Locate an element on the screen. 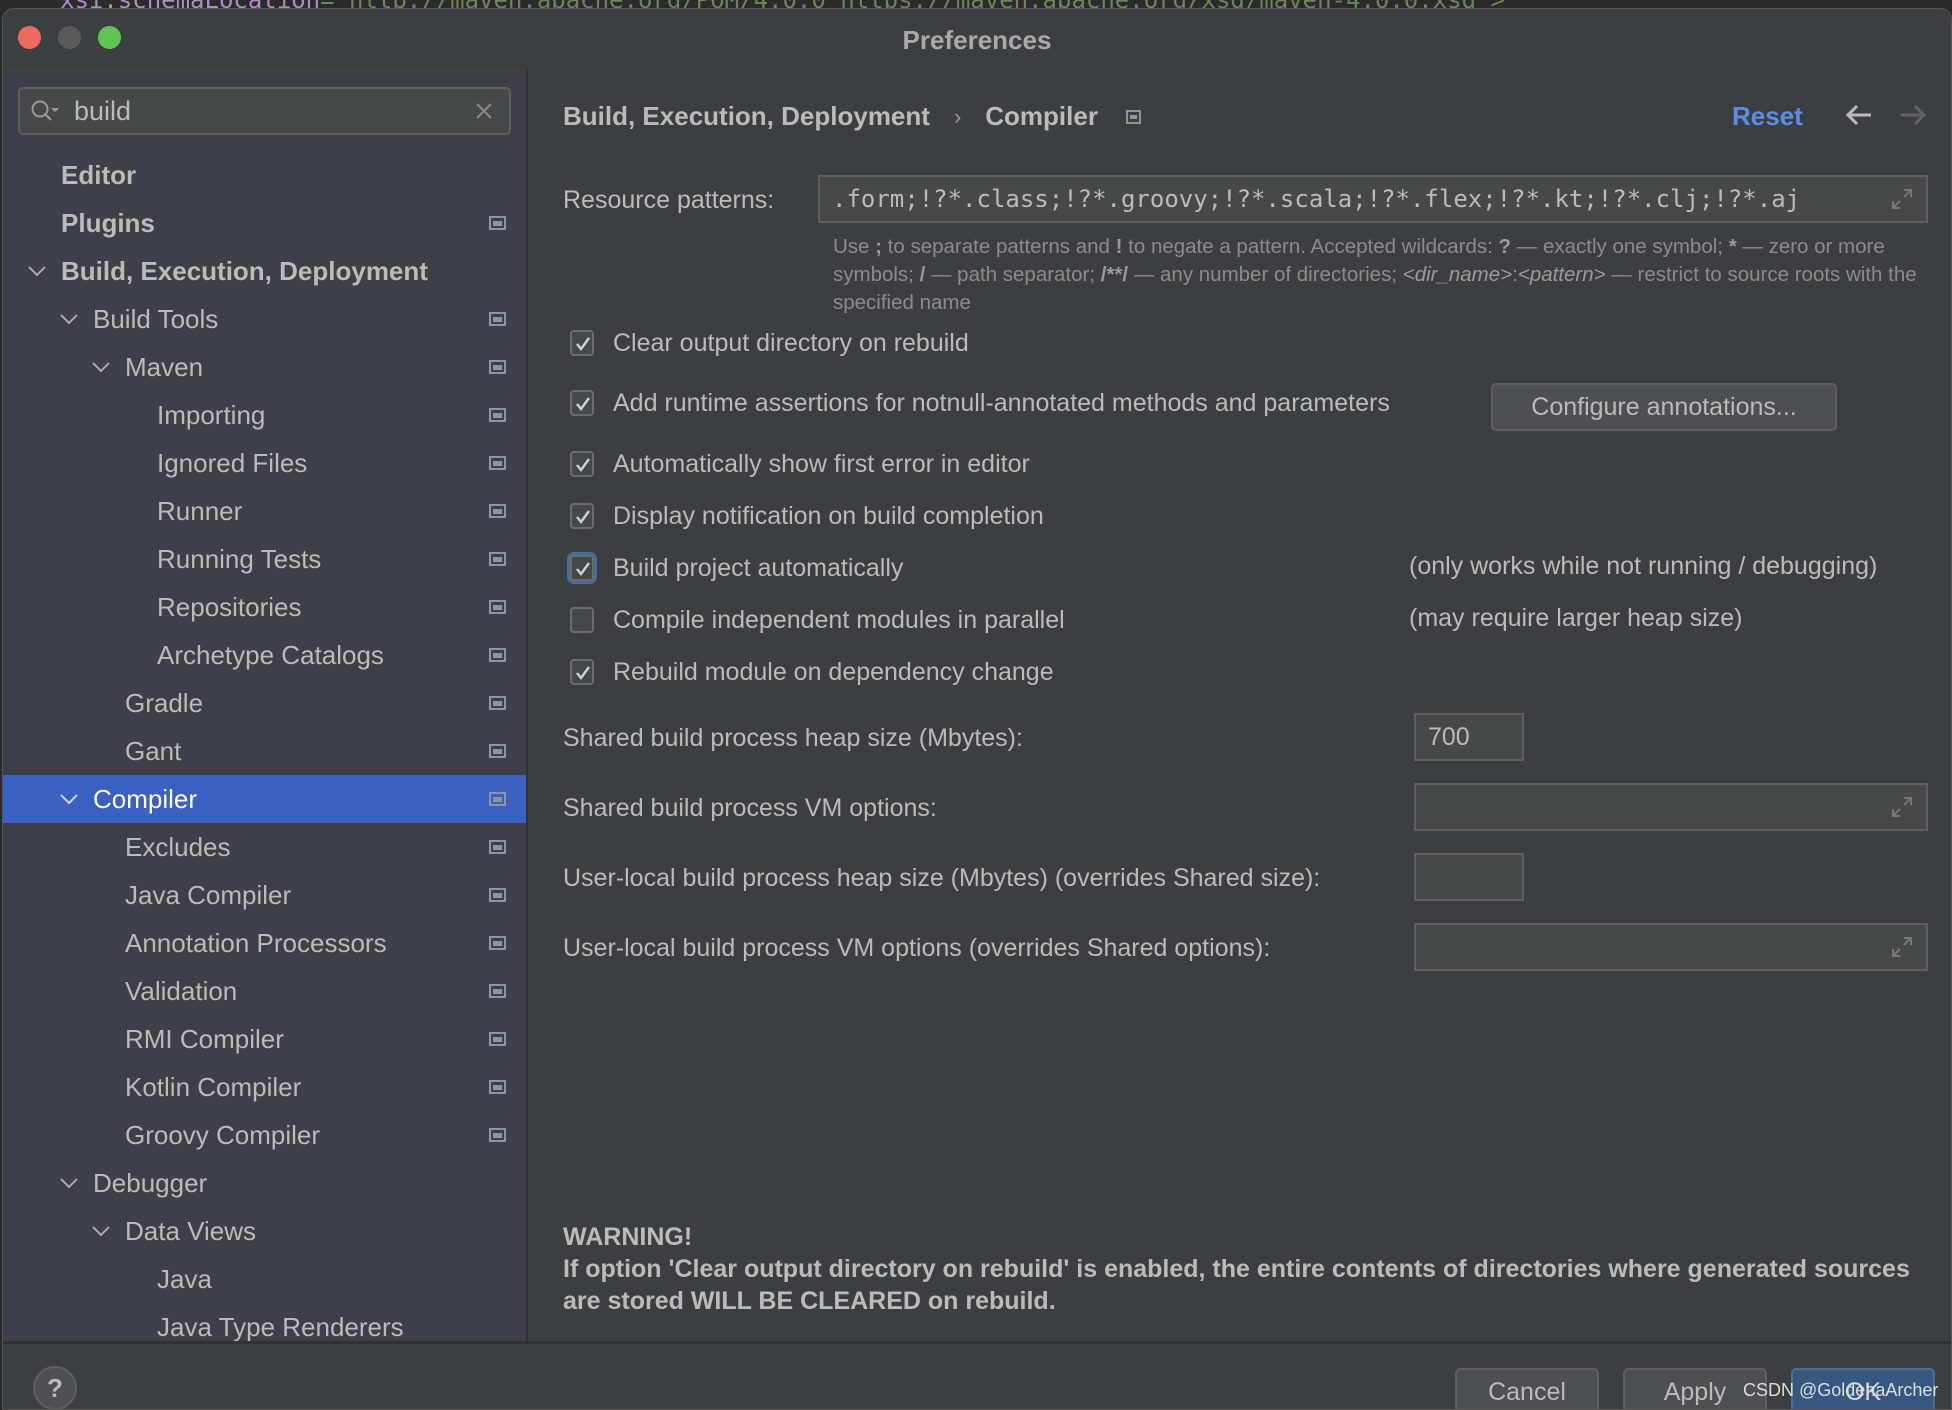 The image size is (1952, 1410). local-vm-input is located at coordinates (1671, 947).